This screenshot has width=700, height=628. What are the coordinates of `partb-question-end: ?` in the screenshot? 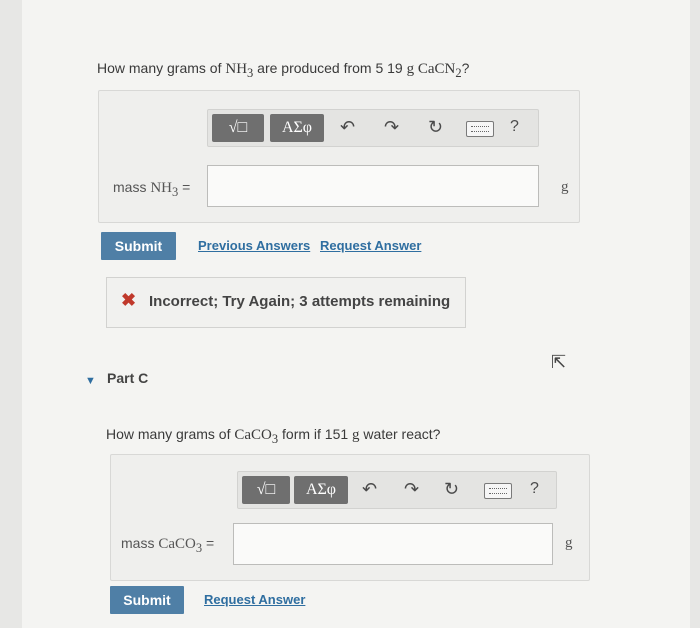 It's located at (465, 68).